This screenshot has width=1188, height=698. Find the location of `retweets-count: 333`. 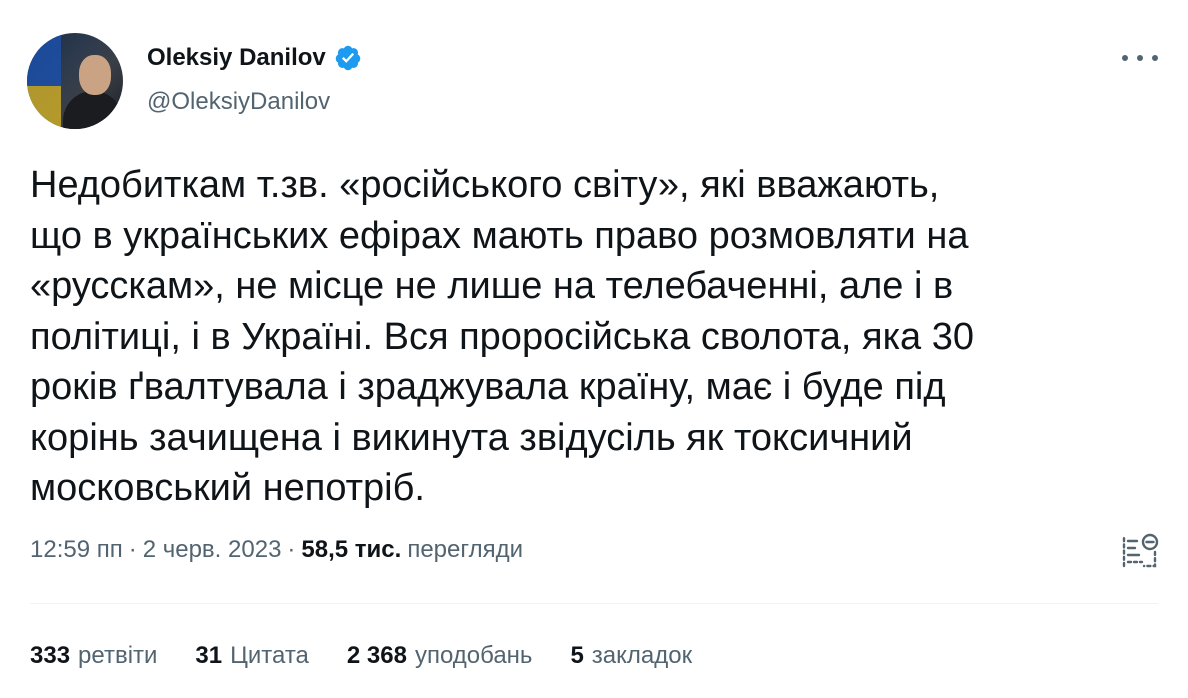

retweets-count: 333 is located at coordinates (50, 655).